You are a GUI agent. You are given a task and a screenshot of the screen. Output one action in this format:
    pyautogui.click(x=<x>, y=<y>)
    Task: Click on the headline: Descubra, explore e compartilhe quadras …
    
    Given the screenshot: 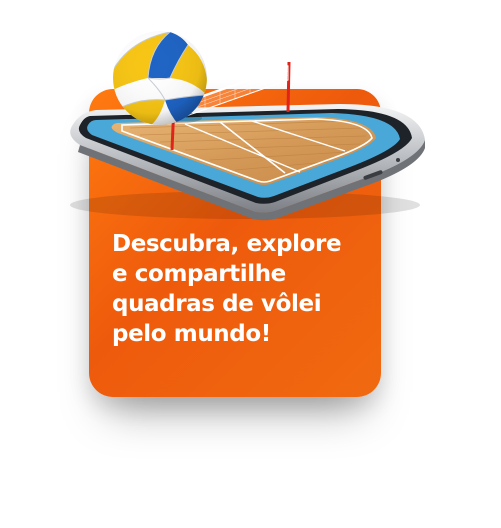 What is the action you would take?
    pyautogui.click(x=243, y=289)
    